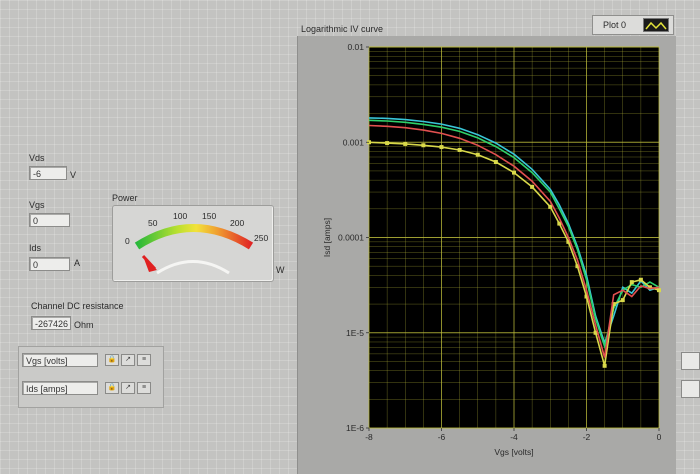 This screenshot has width=700, height=474. What do you see at coordinates (513, 452) in the screenshot?
I see `x-axis-label: Vgs [volts]` at bounding box center [513, 452].